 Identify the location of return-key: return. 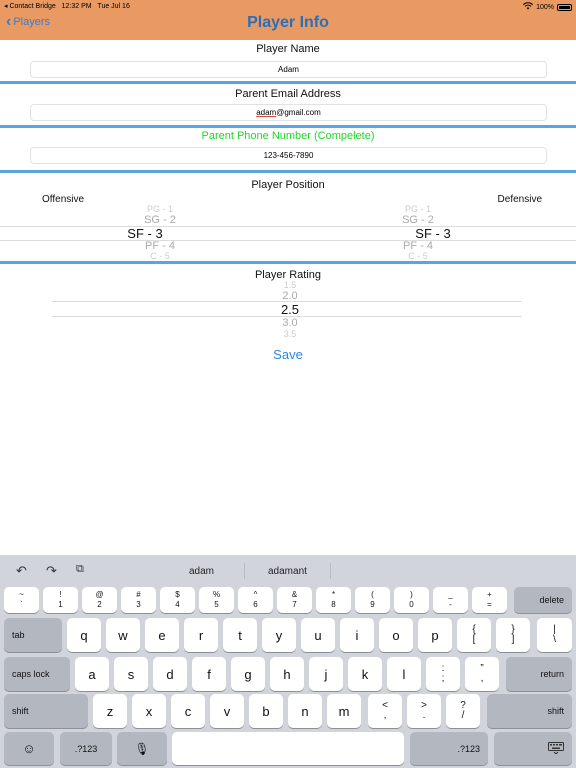
(539, 674).